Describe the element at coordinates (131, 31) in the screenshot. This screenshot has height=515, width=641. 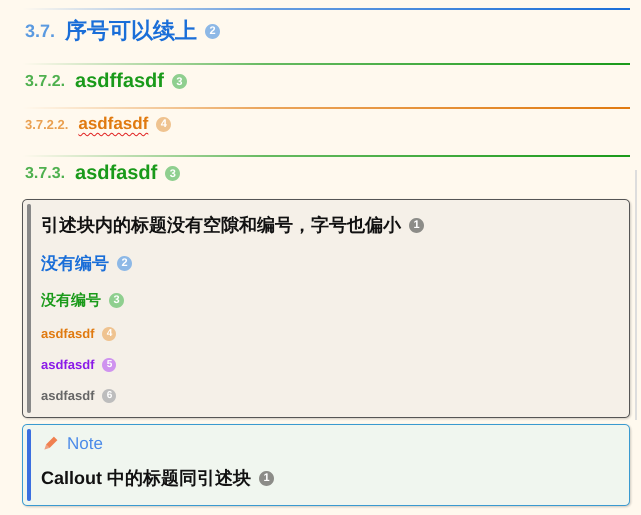
I see `heading-text: 序号可以续上` at that location.